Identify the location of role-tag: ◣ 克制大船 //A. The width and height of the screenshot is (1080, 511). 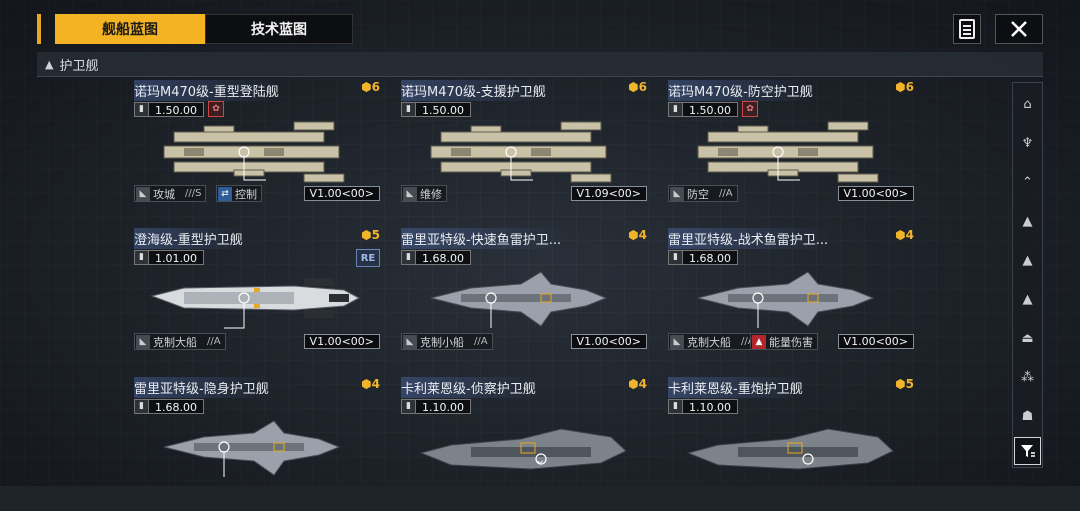
(180, 341).